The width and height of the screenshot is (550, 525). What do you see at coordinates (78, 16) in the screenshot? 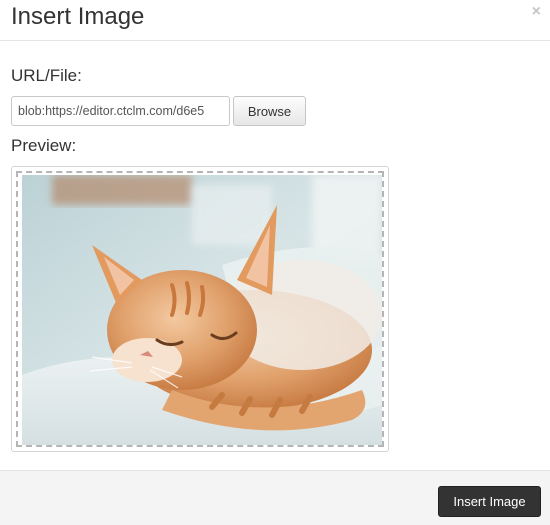
I see `dialog-title: Insert Image` at bounding box center [78, 16].